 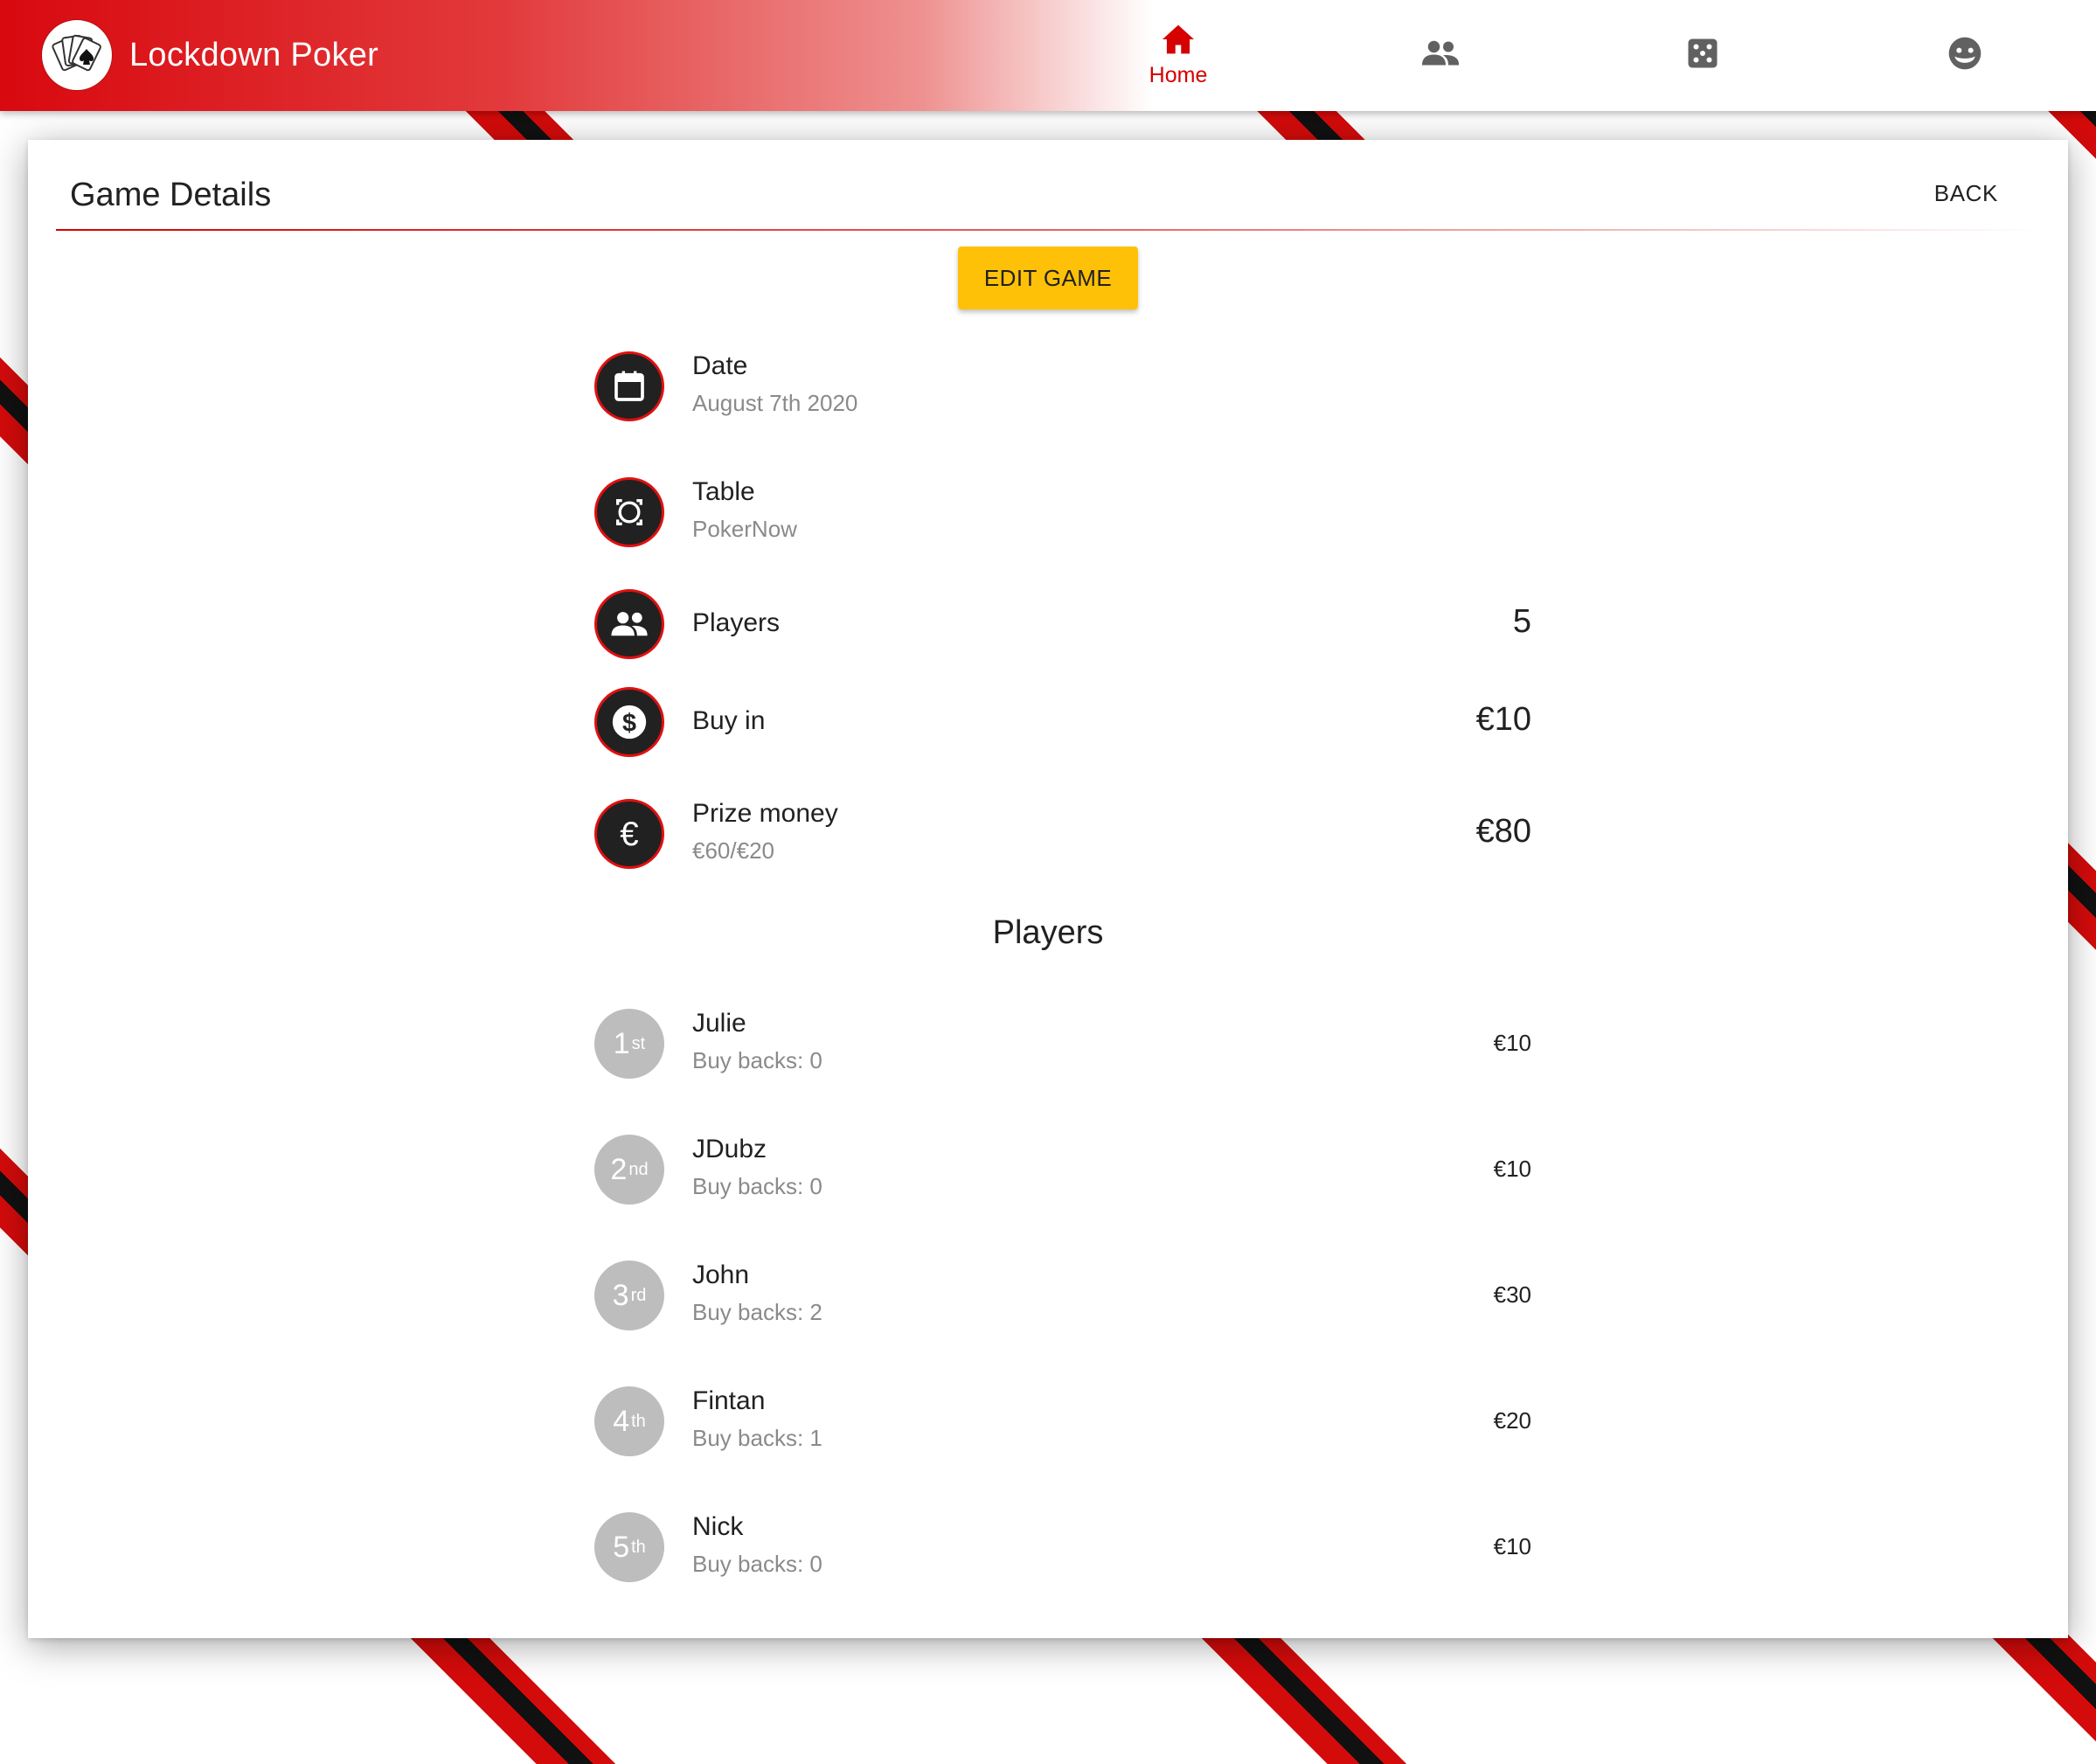 I want to click on rank-number: 4, so click(x=621, y=1421).